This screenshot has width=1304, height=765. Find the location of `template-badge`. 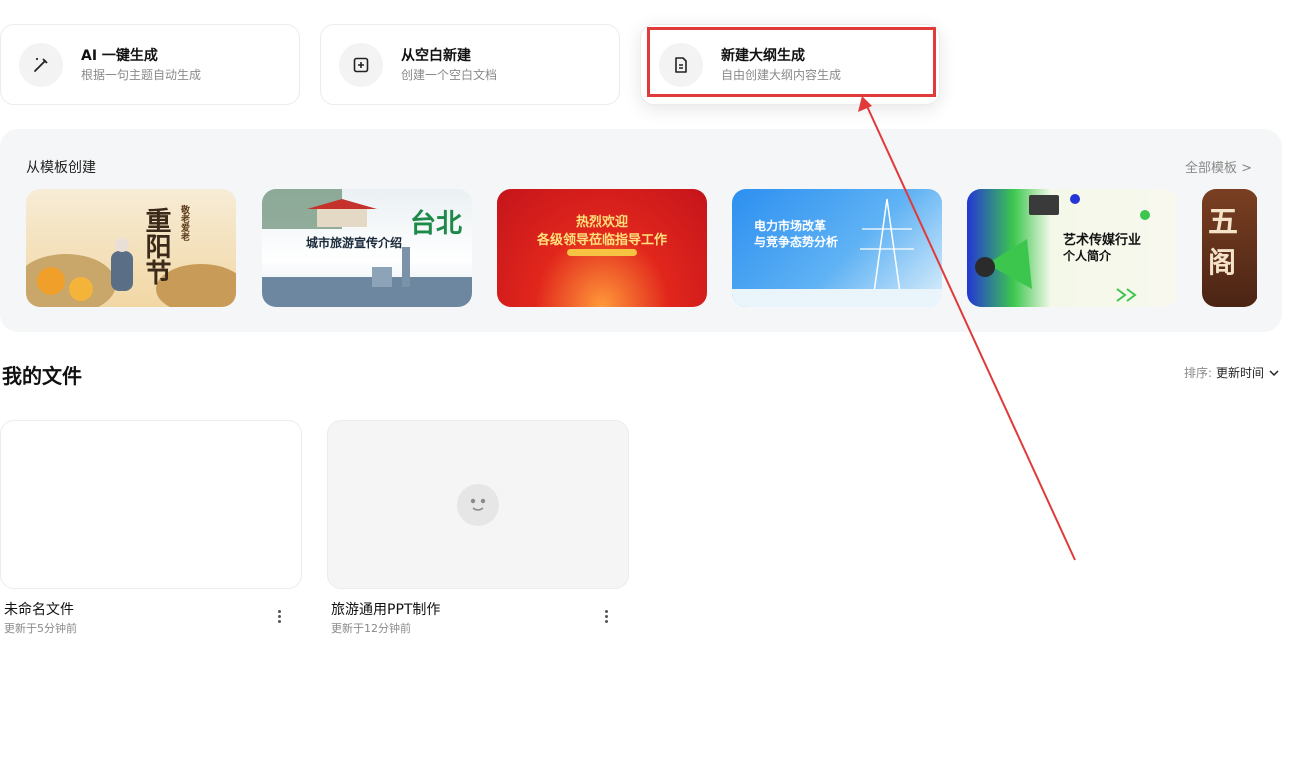

template-badge is located at coordinates (602, 252).